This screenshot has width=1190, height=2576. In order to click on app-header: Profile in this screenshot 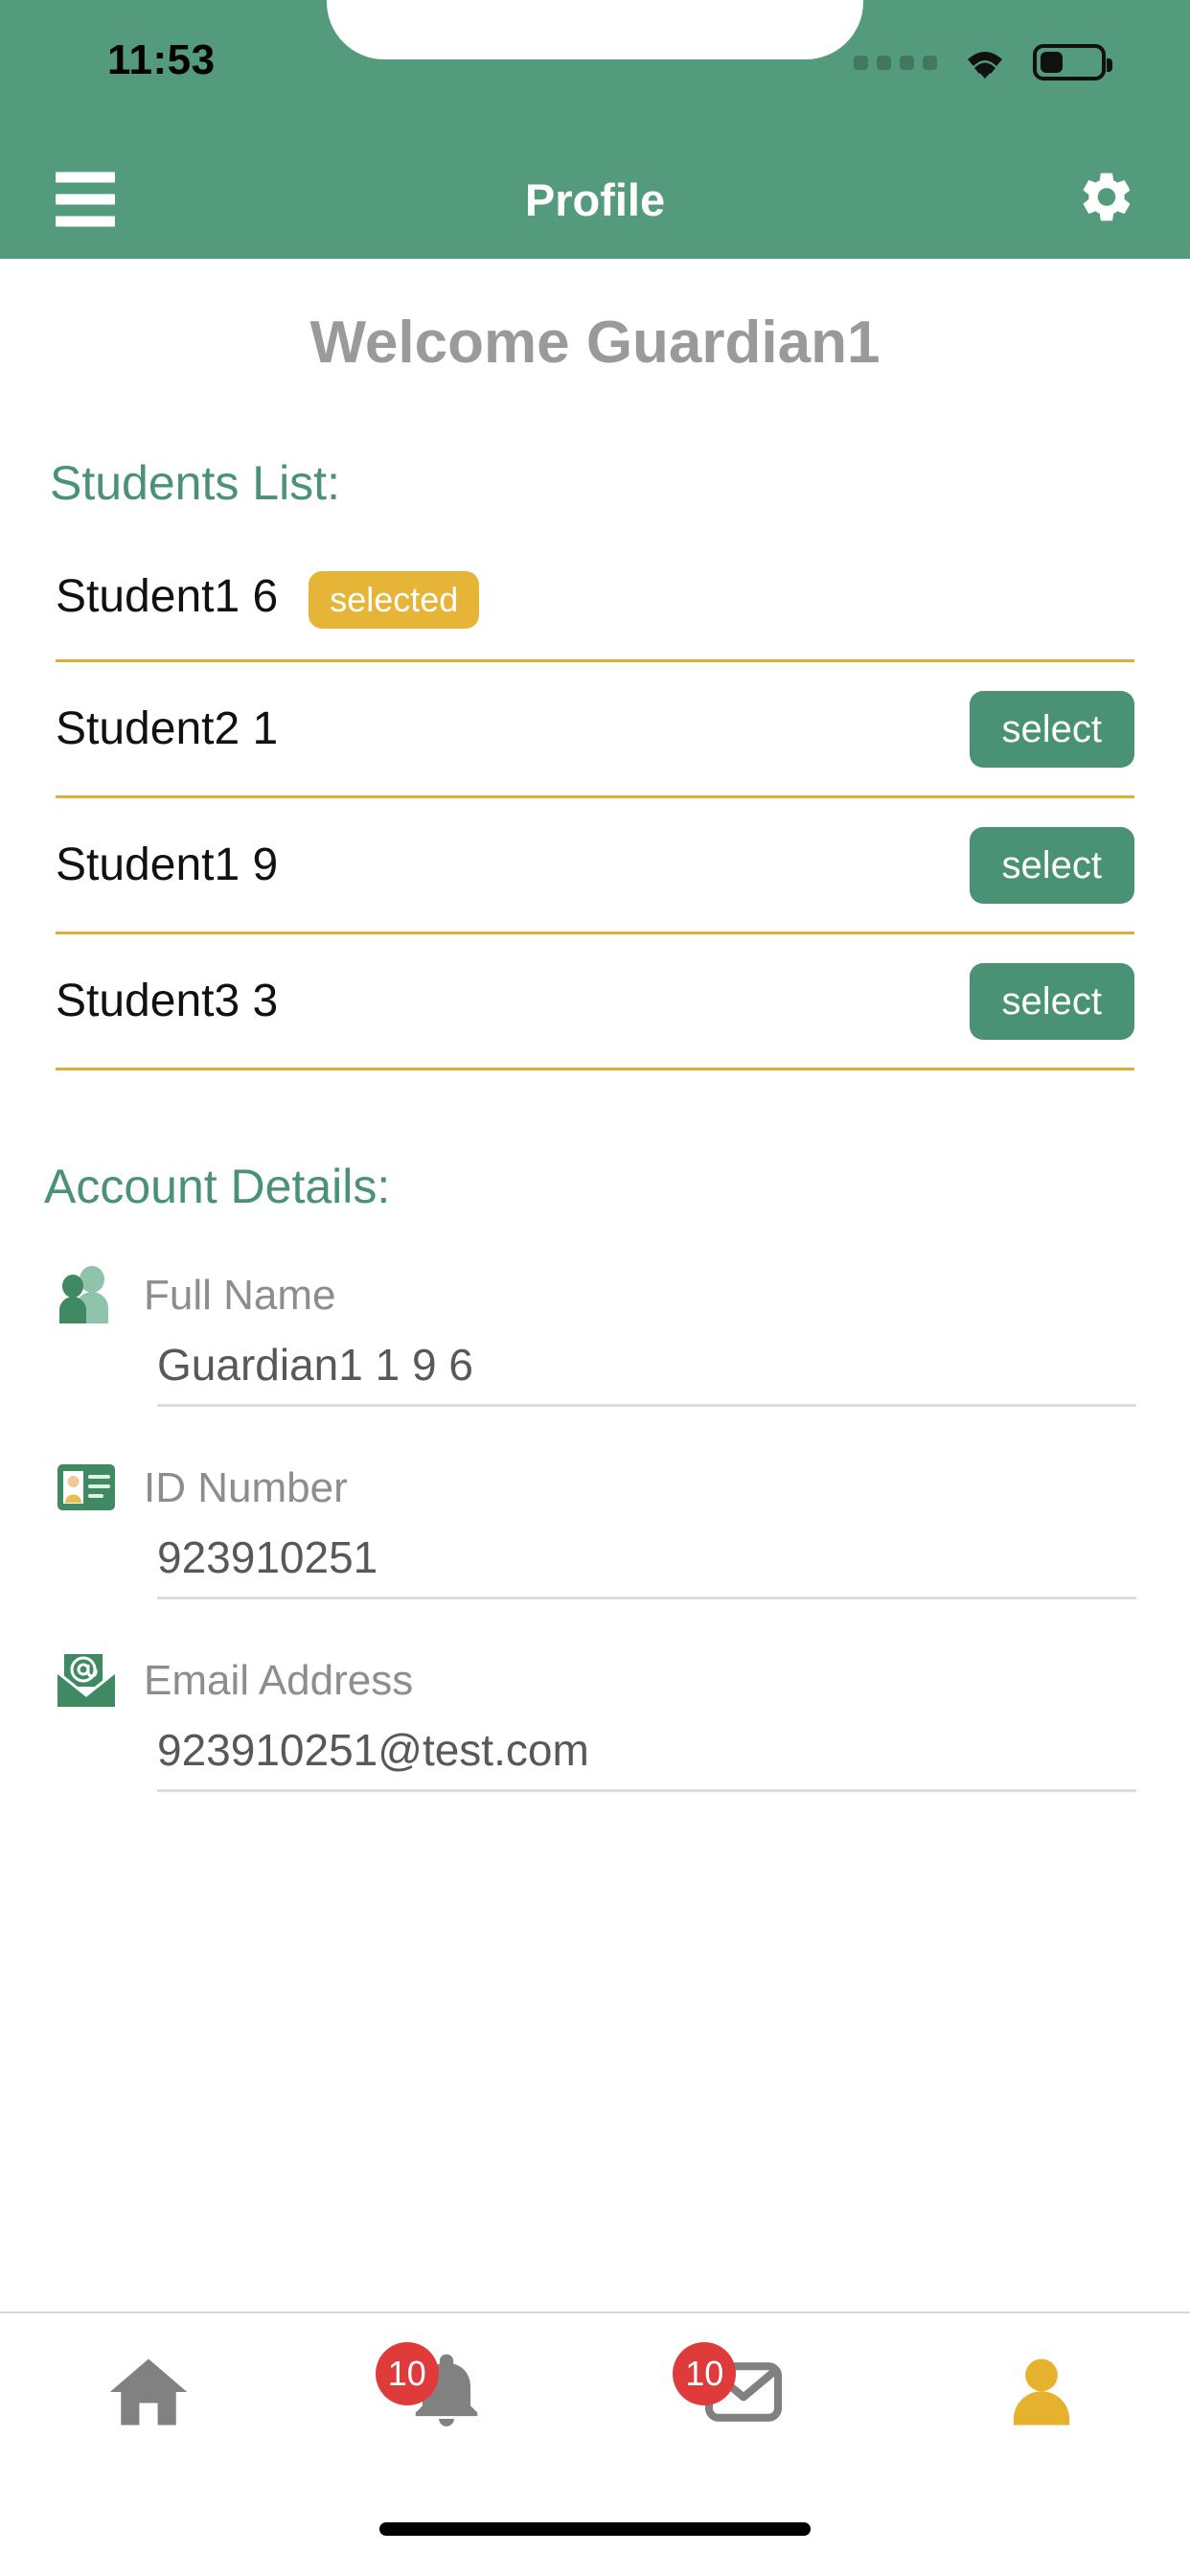, I will do `click(595, 199)`.